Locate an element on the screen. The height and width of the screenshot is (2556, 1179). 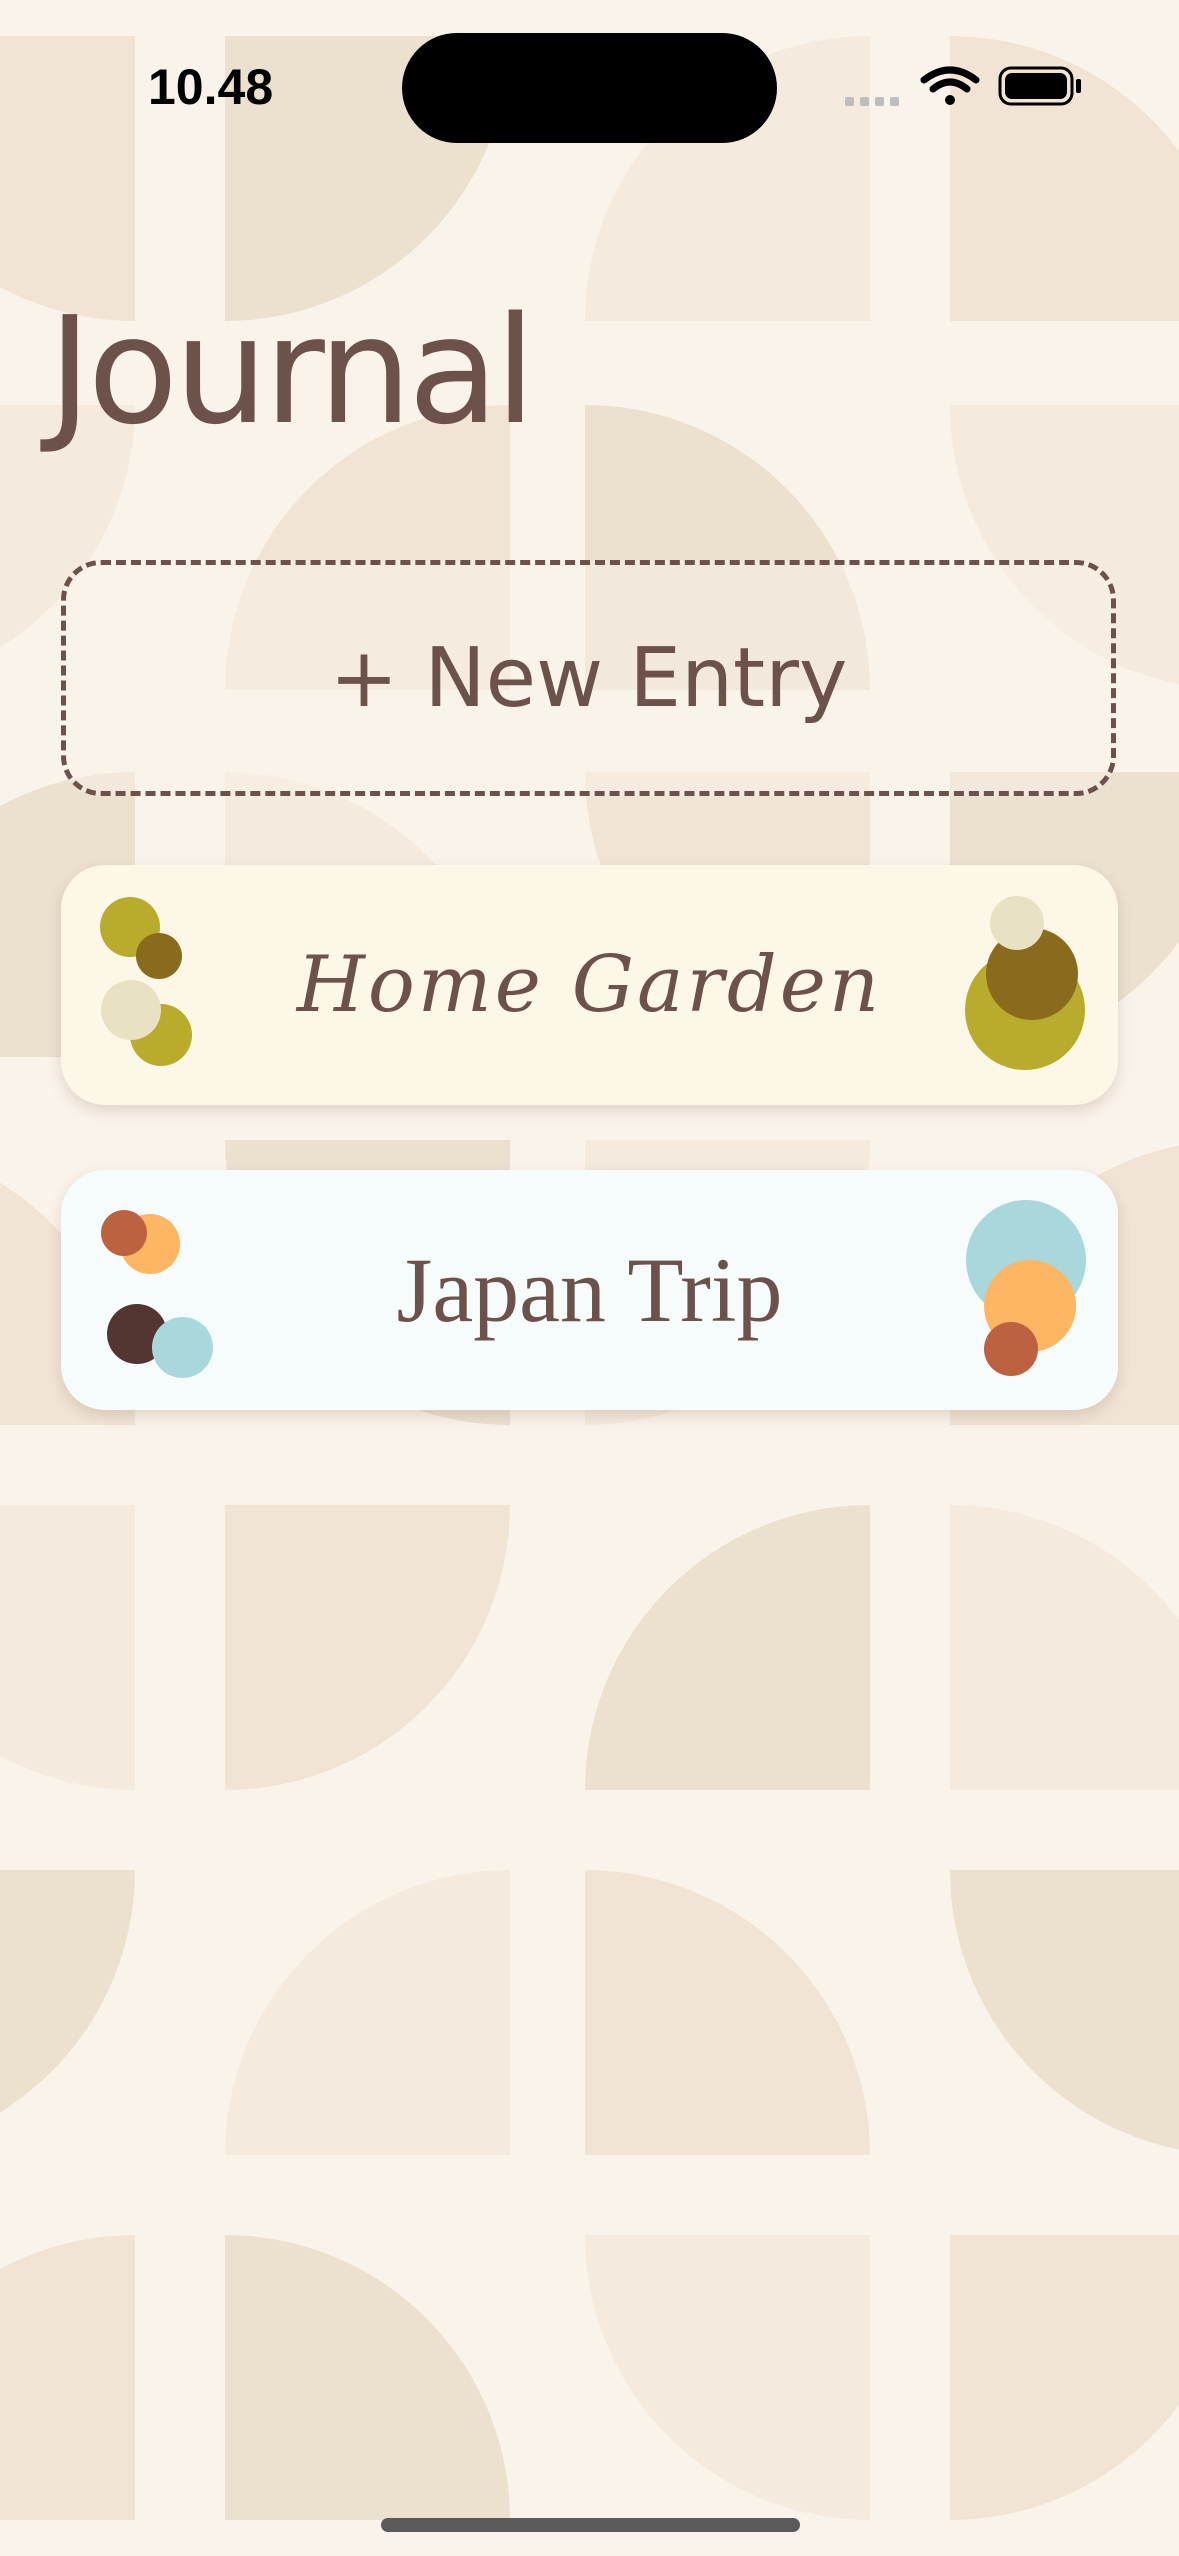
status-bar: 10.48 is located at coordinates (589, 85).